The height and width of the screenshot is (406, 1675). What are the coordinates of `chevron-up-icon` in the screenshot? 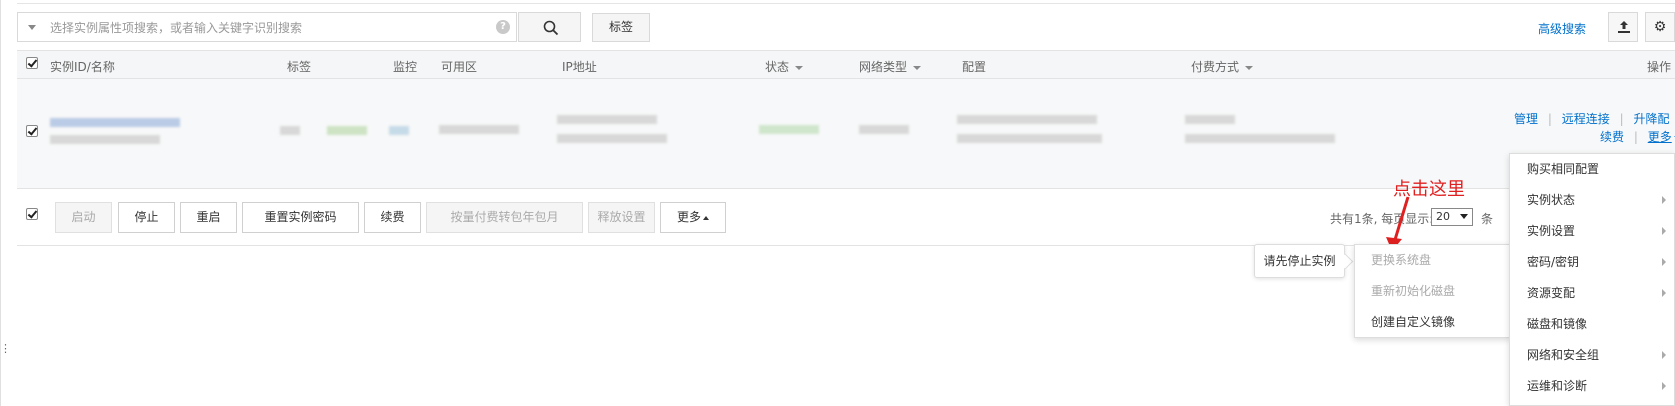 It's located at (706, 217).